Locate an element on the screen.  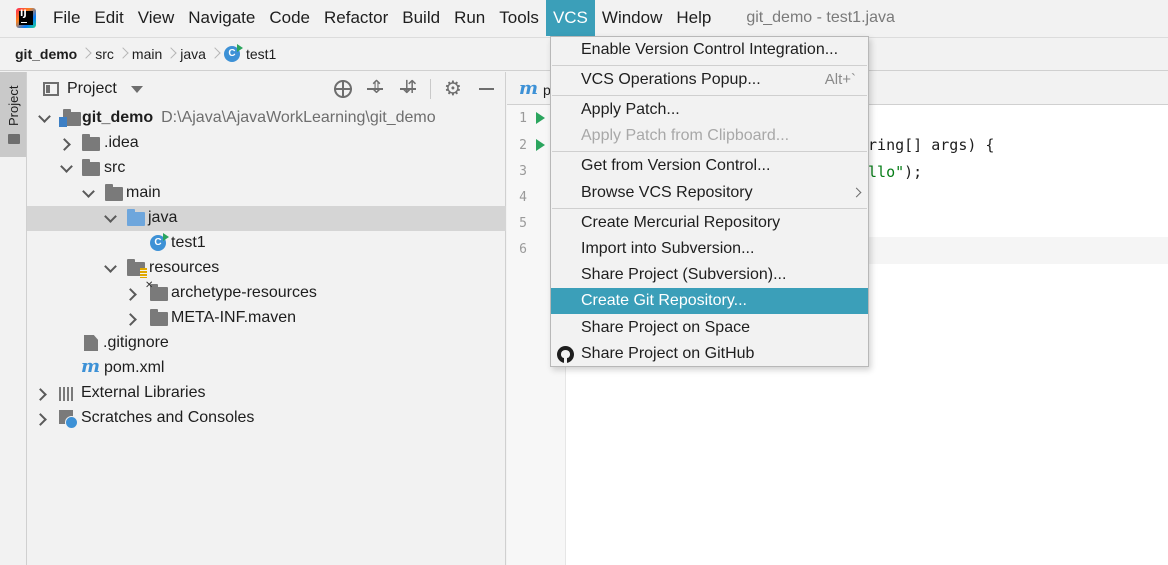
menu-help: Help is located at coordinates (693, 18).